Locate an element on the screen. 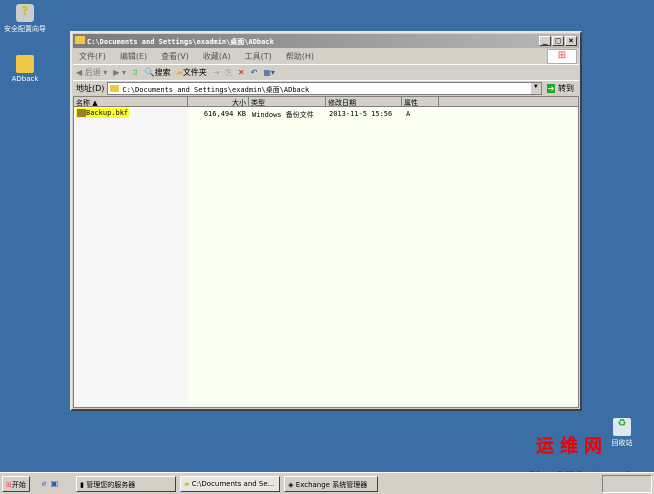  column-header-type: 类型 is located at coordinates (287, 102).